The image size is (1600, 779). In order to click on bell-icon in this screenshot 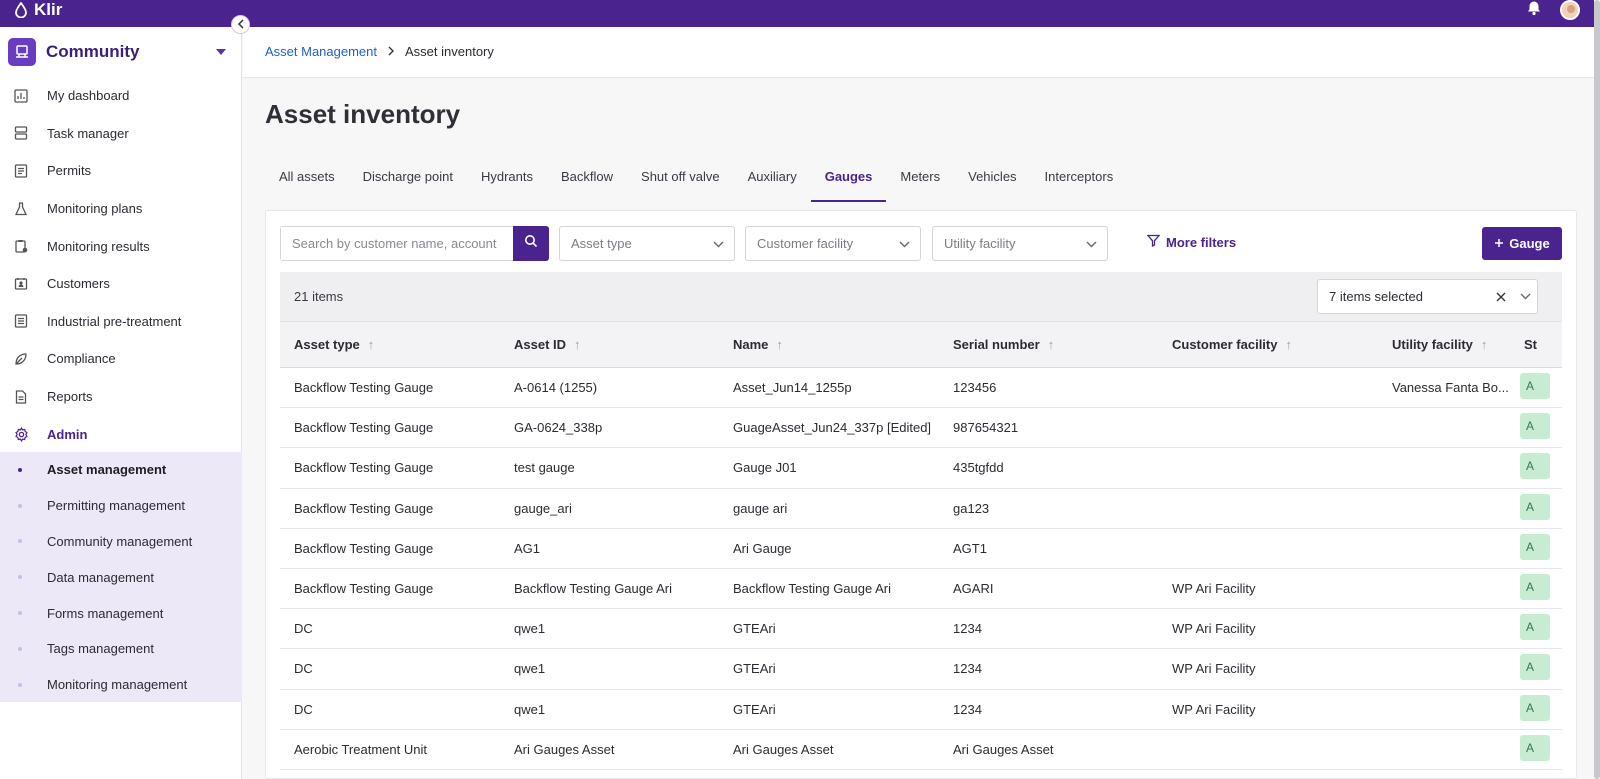, I will do `click(1534, 10)`.